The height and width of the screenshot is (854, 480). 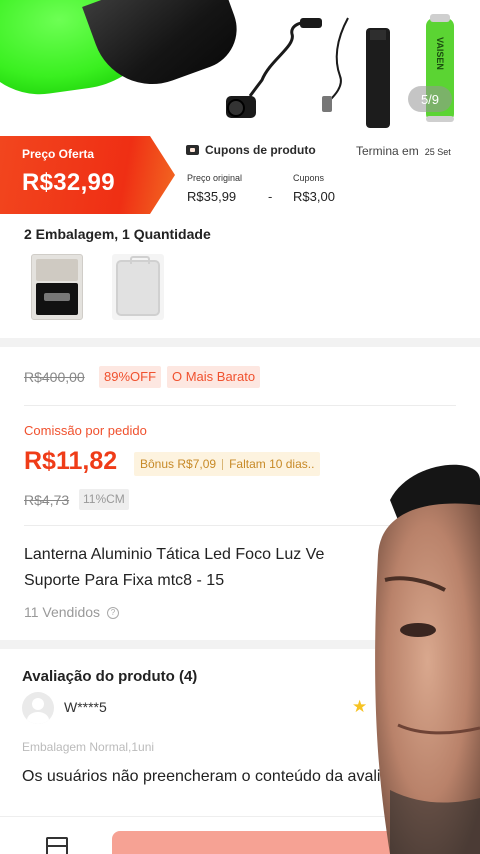 What do you see at coordinates (88, 747) in the screenshot?
I see `review-variant: Embalagem Normal,1uni` at bounding box center [88, 747].